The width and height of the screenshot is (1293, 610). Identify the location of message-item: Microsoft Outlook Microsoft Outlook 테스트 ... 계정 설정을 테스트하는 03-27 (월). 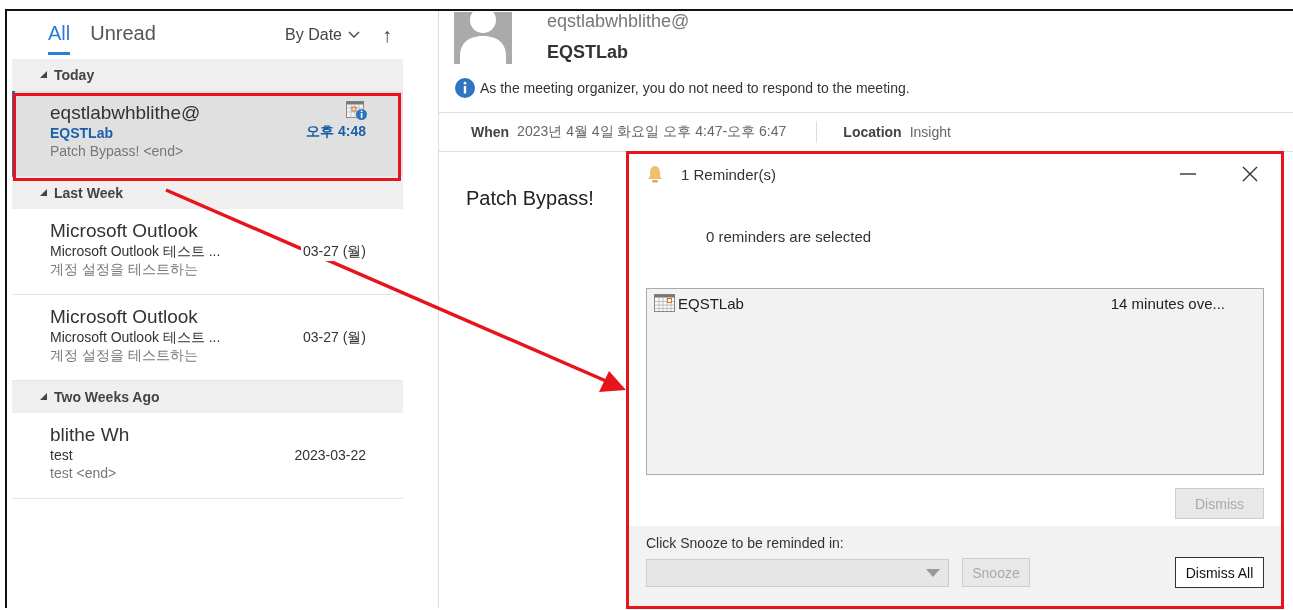
(207, 252).